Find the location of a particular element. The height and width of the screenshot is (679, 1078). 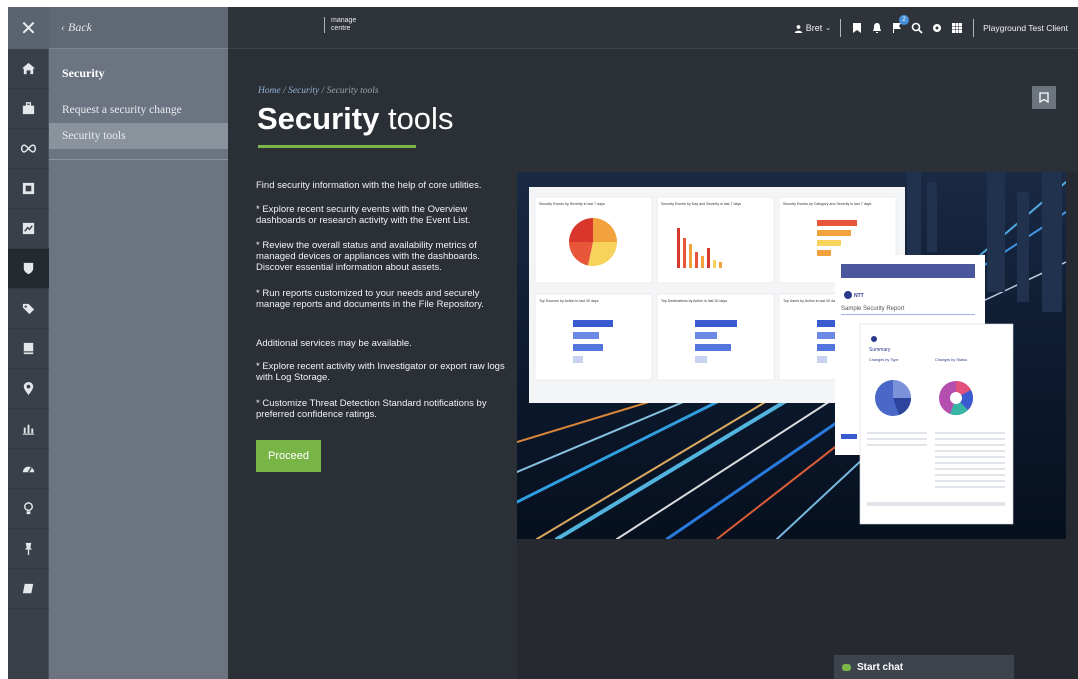

user-icon is located at coordinates (798, 28).